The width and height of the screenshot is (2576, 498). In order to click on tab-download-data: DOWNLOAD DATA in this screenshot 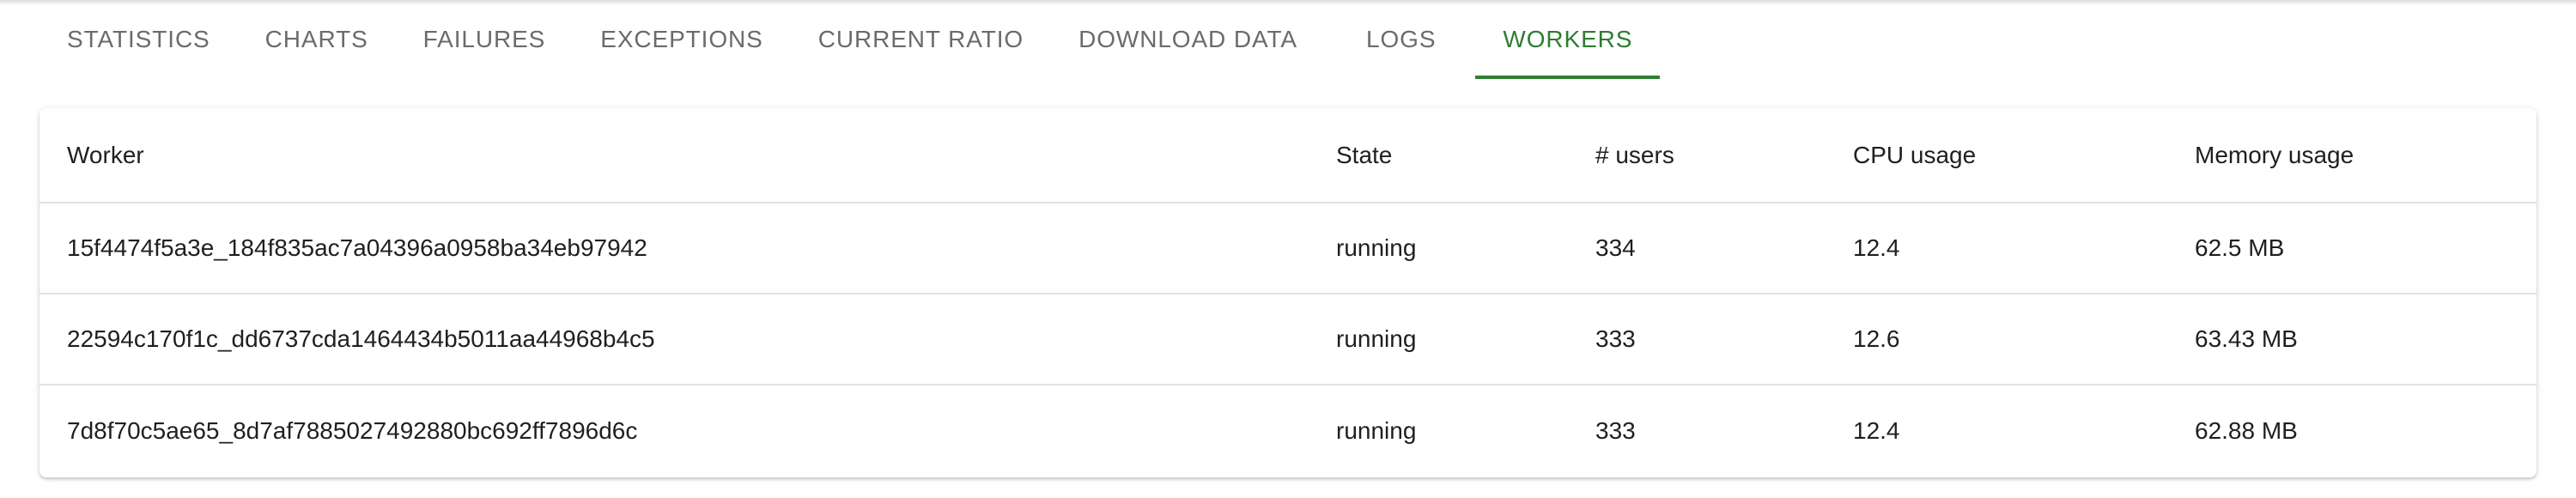, I will do `click(1188, 40)`.